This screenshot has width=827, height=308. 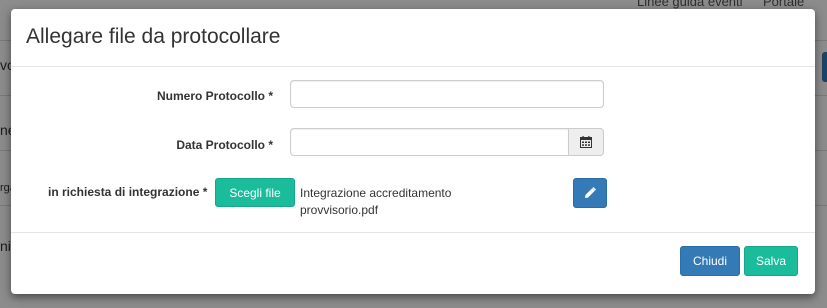 I want to click on pencil-icon, so click(x=590, y=192).